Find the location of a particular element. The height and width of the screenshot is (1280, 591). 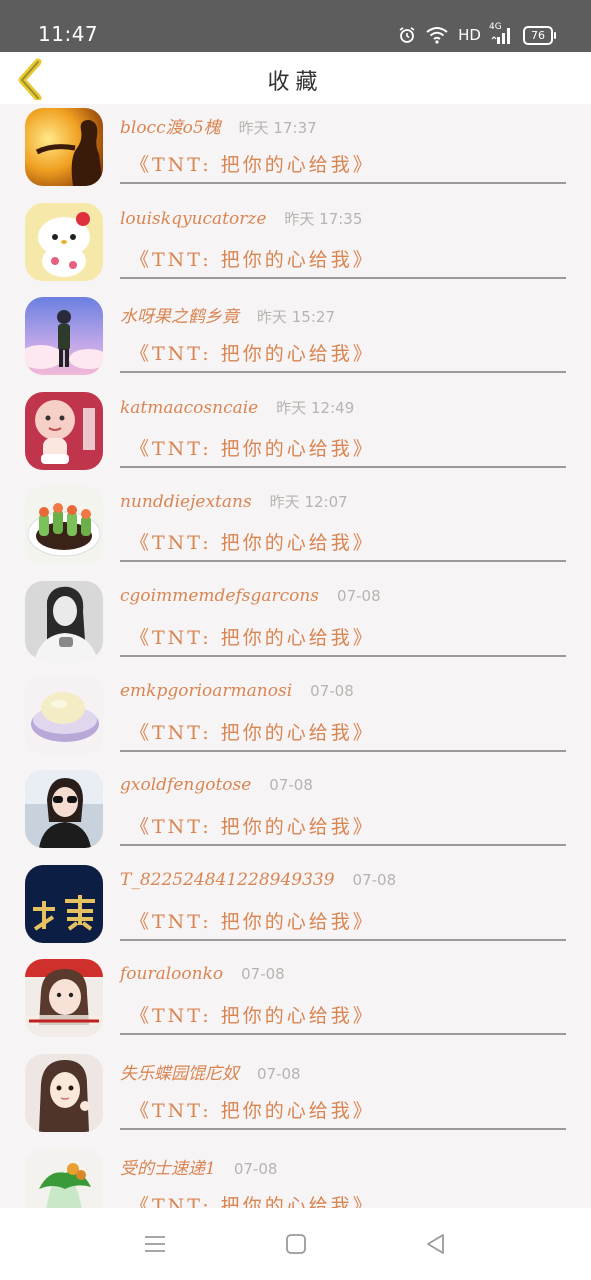

battery-icon: 76 is located at coordinates (539, 35).